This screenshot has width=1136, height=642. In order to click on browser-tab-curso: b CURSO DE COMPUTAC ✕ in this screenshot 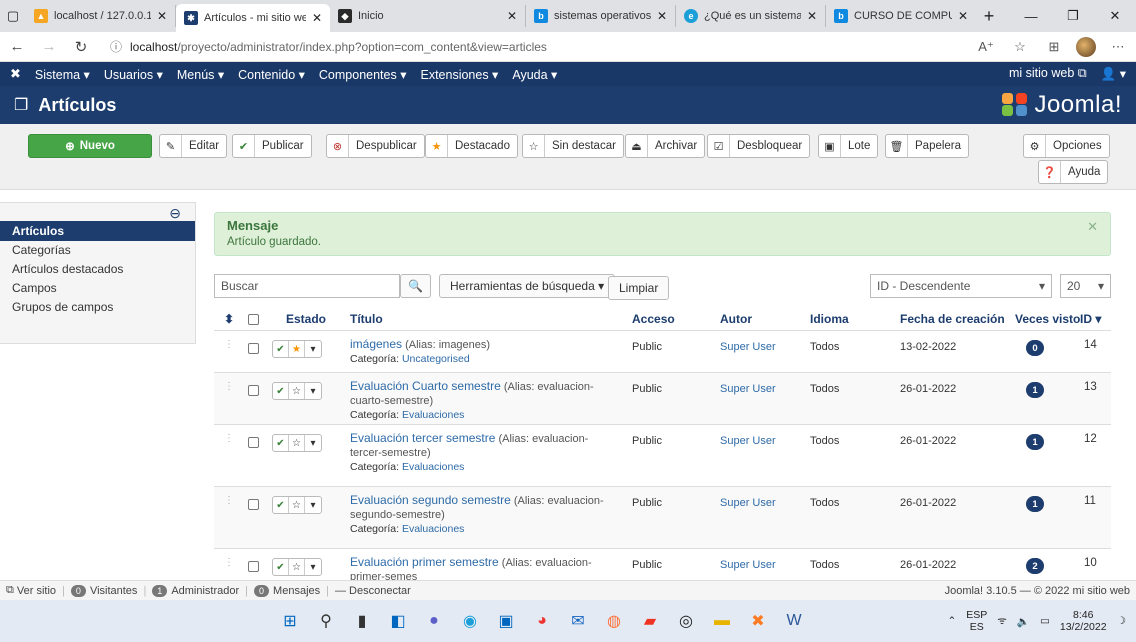, I will do `click(901, 16)`.